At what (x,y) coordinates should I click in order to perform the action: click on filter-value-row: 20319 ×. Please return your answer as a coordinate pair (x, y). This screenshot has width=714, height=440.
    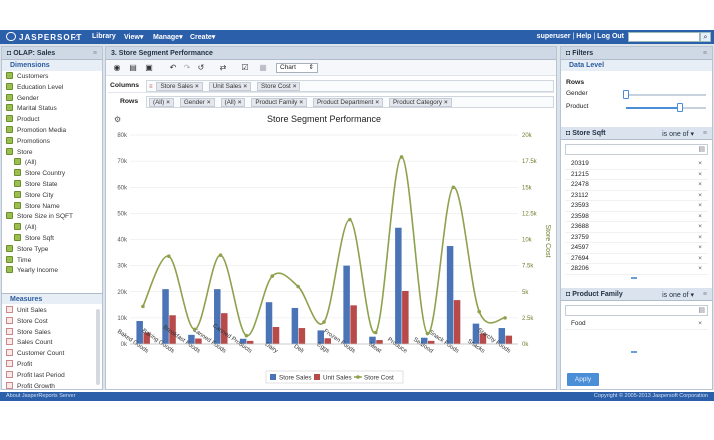
    Looking at the image, I should click on (636, 164).